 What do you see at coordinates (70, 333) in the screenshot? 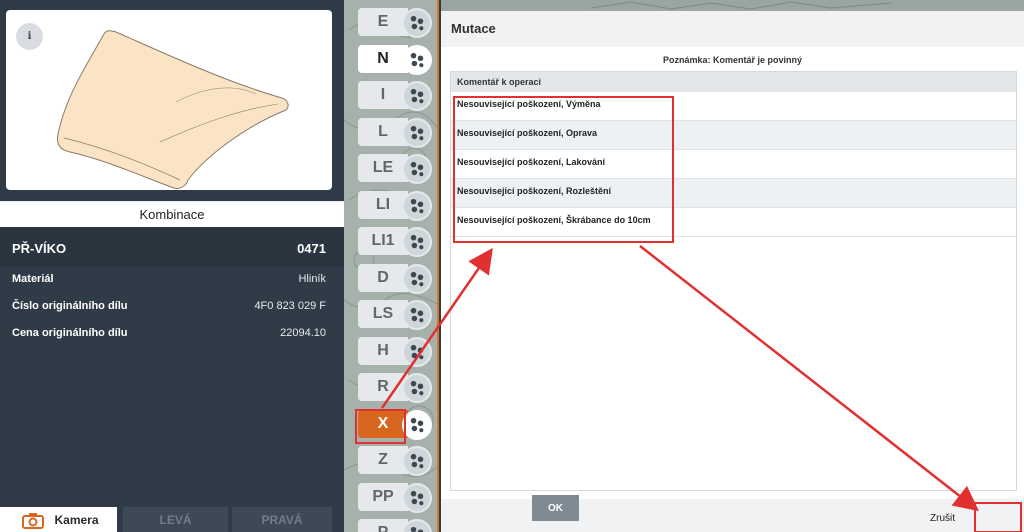
I see `property-key: Cena originálního dílu` at bounding box center [70, 333].